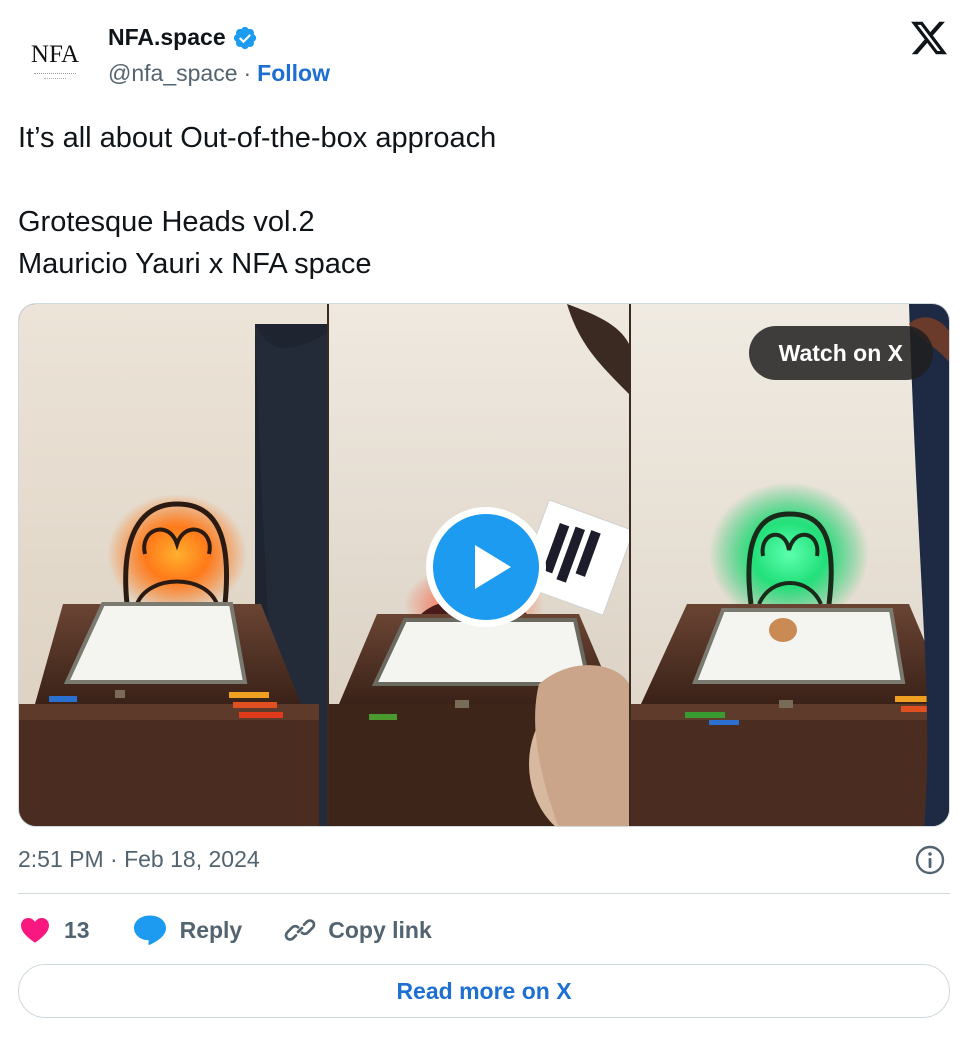  What do you see at coordinates (77, 929) in the screenshot?
I see `like-count: 13` at bounding box center [77, 929].